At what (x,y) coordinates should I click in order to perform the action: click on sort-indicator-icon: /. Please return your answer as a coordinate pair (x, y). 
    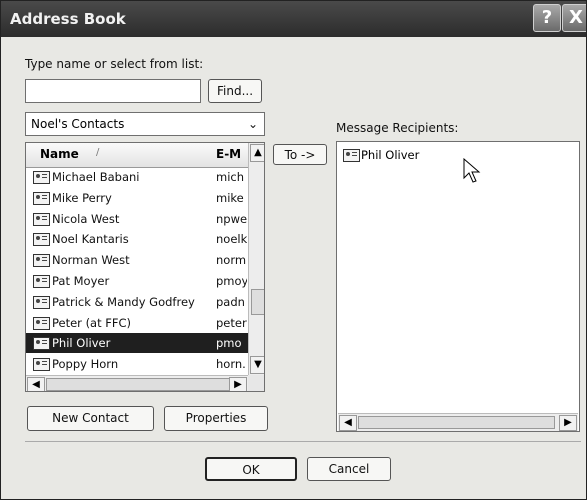
    Looking at the image, I should click on (98, 152).